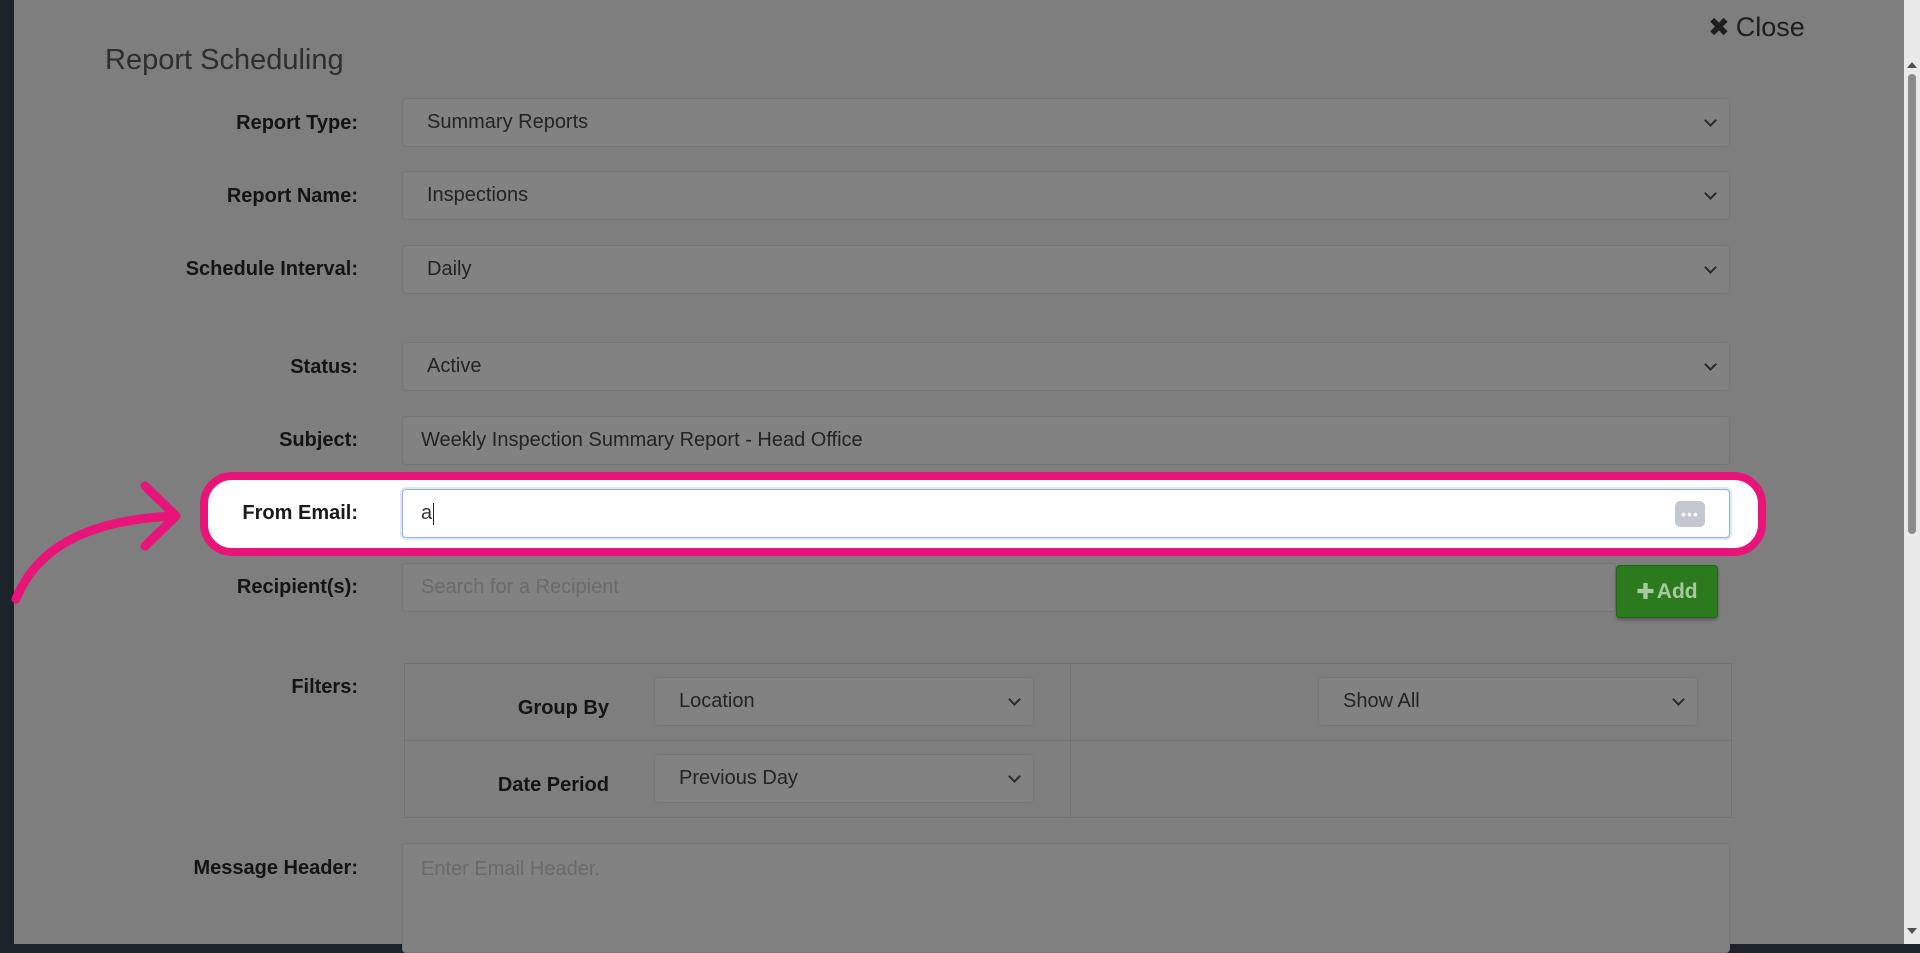  I want to click on close-x-icon: ✖, so click(1719, 27).